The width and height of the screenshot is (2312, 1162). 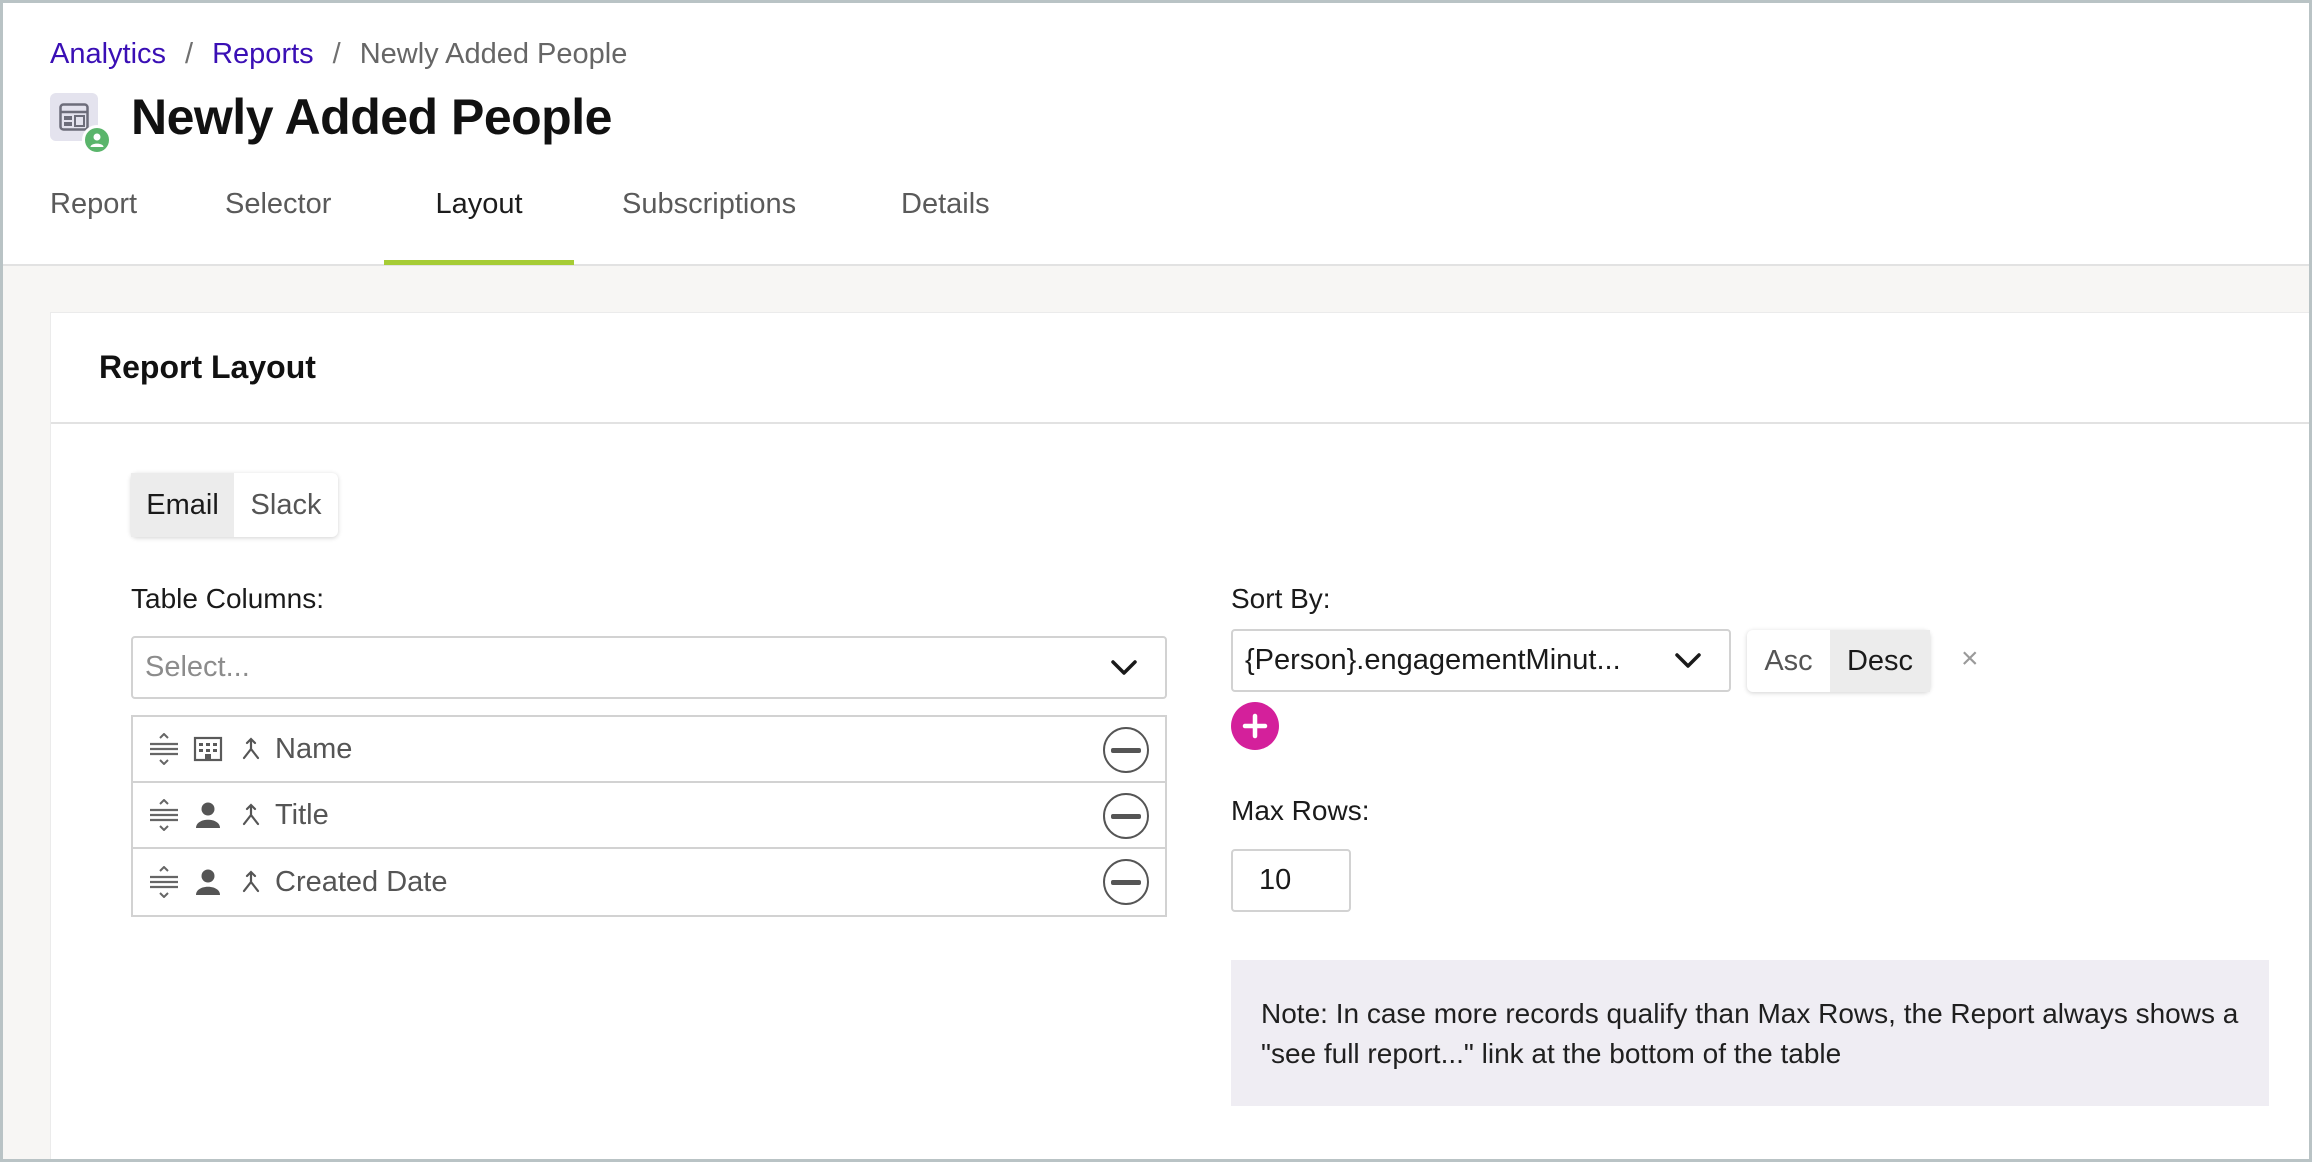 I want to click on breadcrumb: Analytics / Reports / Newly Added People, so click(x=338, y=54).